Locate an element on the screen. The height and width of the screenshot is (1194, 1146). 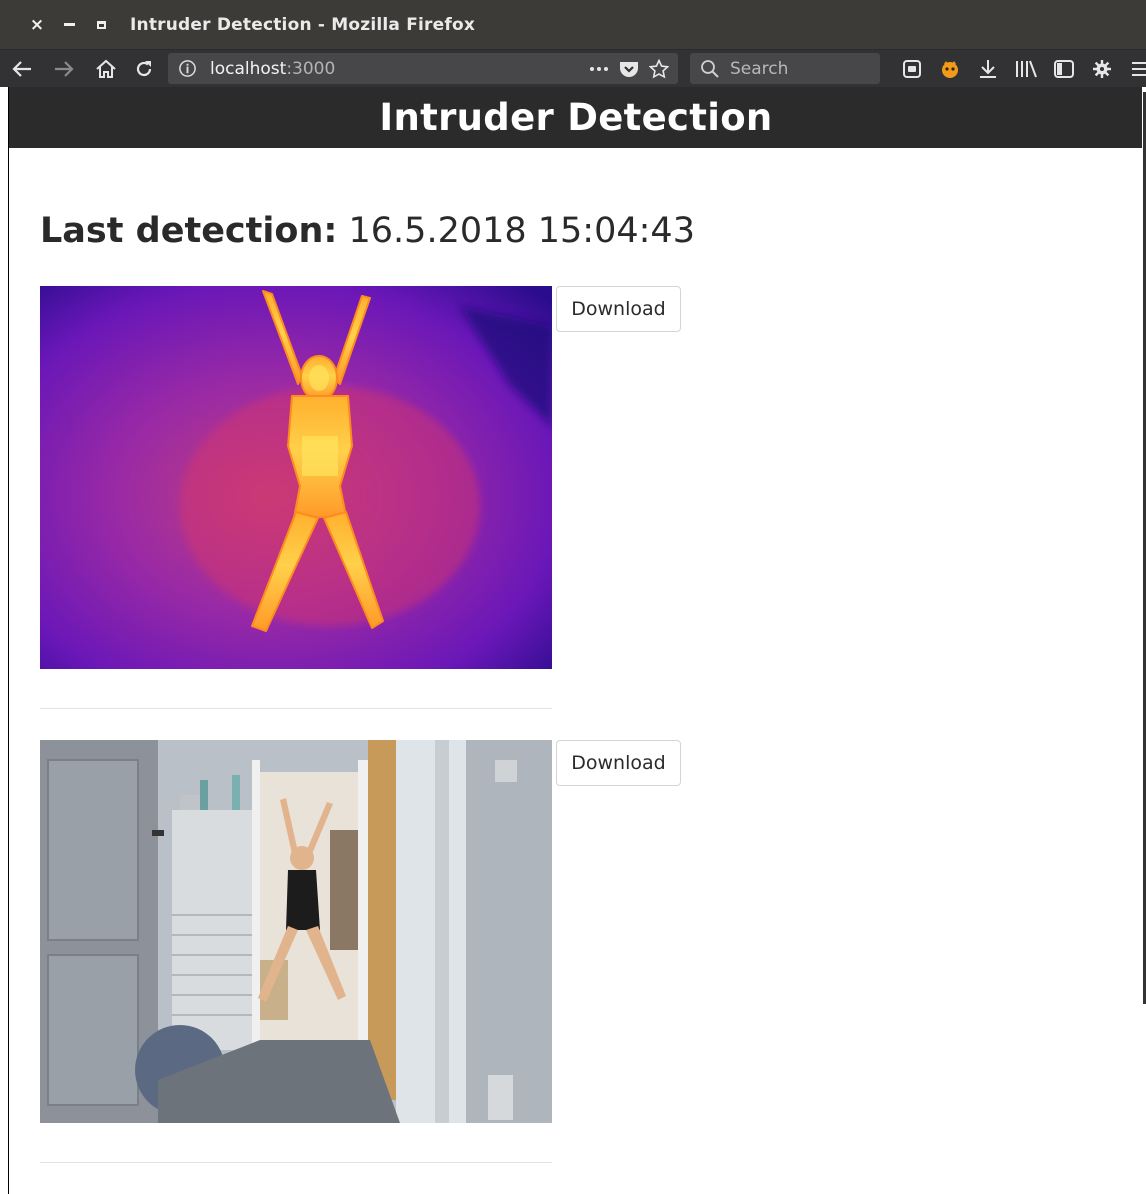
toolbar-right-icons is located at coordinates (1019, 68).